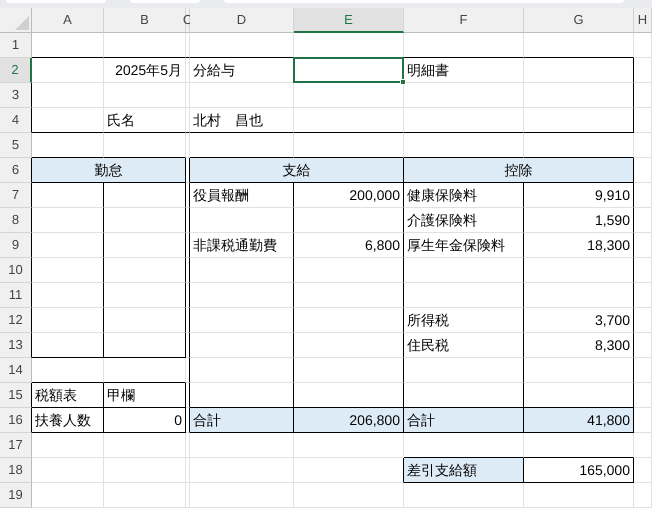 This screenshot has width=652, height=509. What do you see at coordinates (145, 420) in the screenshot?
I see `amount-cell: 0` at bounding box center [145, 420].